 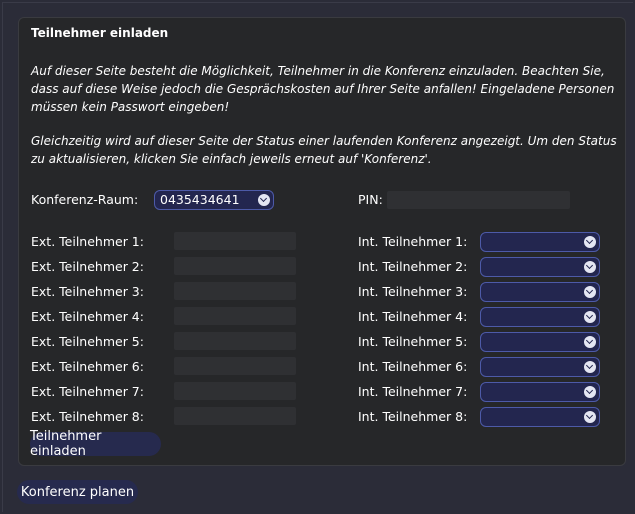 What do you see at coordinates (413, 316) in the screenshot?
I see `int-participant-label-4: Int. Teilnehmer 4:` at bounding box center [413, 316].